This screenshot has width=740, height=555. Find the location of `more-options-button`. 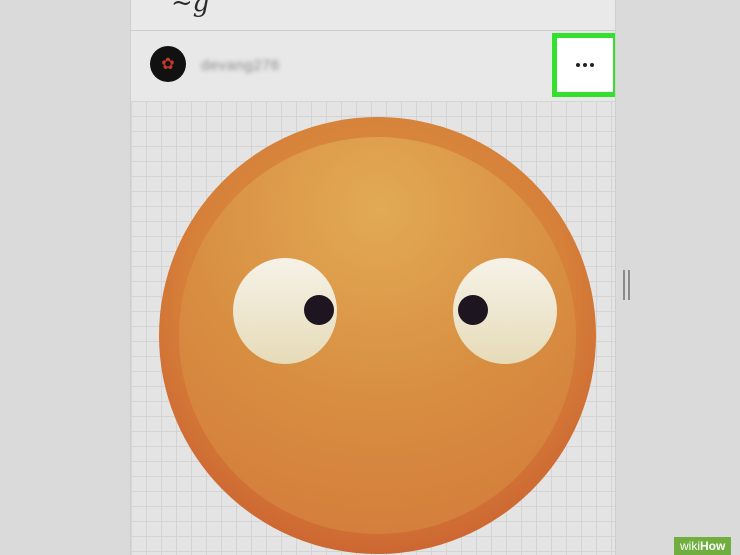

more-options-button is located at coordinates (583, 65).